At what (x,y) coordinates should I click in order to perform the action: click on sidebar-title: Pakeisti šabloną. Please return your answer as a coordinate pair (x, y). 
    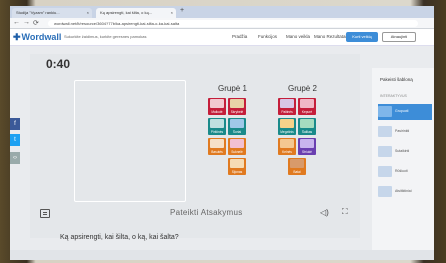
    Looking at the image, I should click on (396, 79).